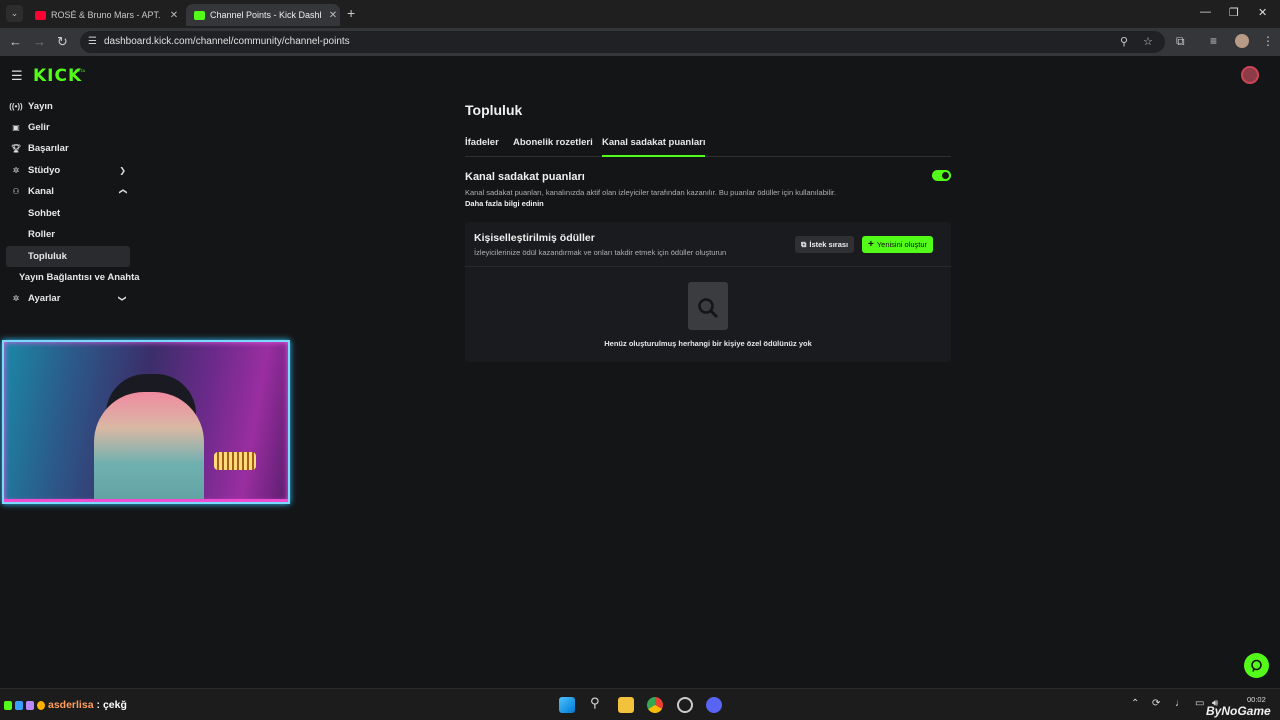 The height and width of the screenshot is (720, 1280). I want to click on chat-overlay: asderlisa : çekğ, so click(65, 705).